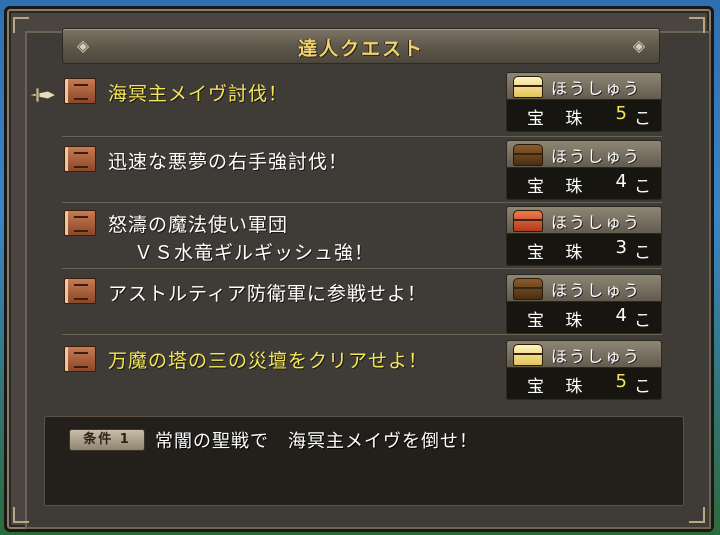 The image size is (720, 535). What do you see at coordinates (198, 225) in the screenshot?
I see `quest-name: 怒濤の魔法使い軍団` at bounding box center [198, 225].